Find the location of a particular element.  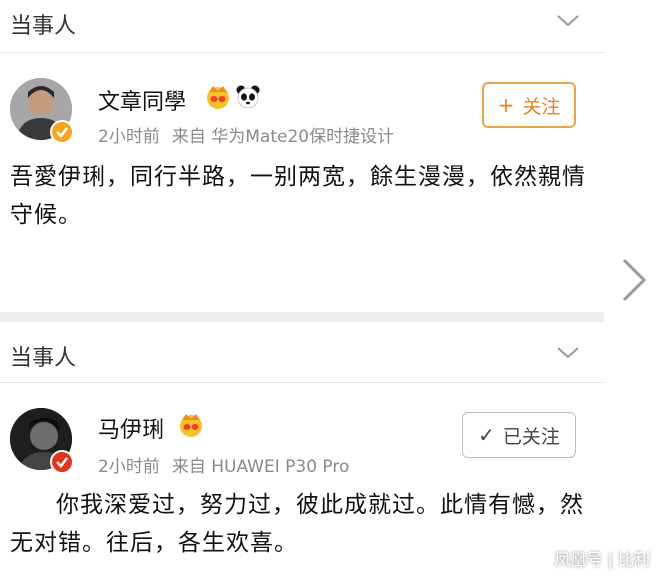

post-source: 来自 华为Mate20保时捷设计 is located at coordinates (283, 137).